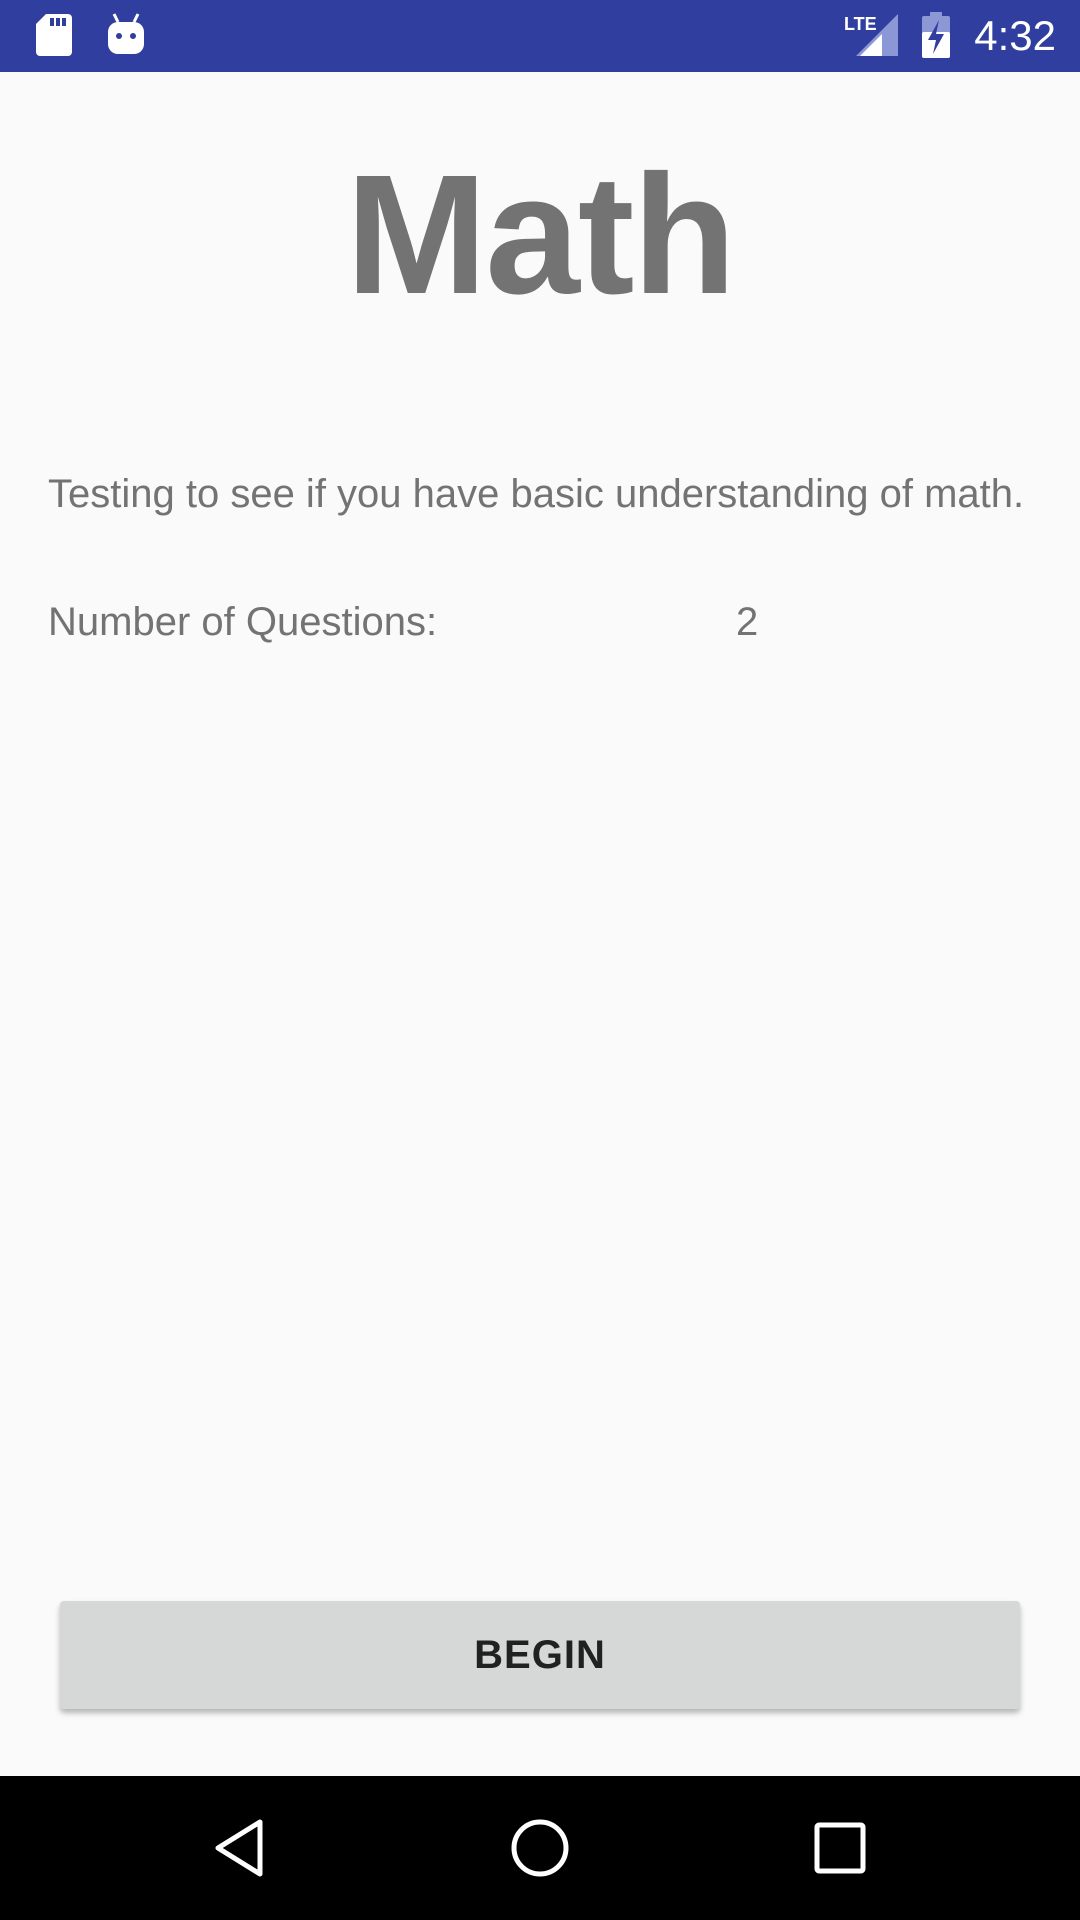 This screenshot has width=1080, height=1920. What do you see at coordinates (540, 36) in the screenshot?
I see `status-bar: LTE 4:32` at bounding box center [540, 36].